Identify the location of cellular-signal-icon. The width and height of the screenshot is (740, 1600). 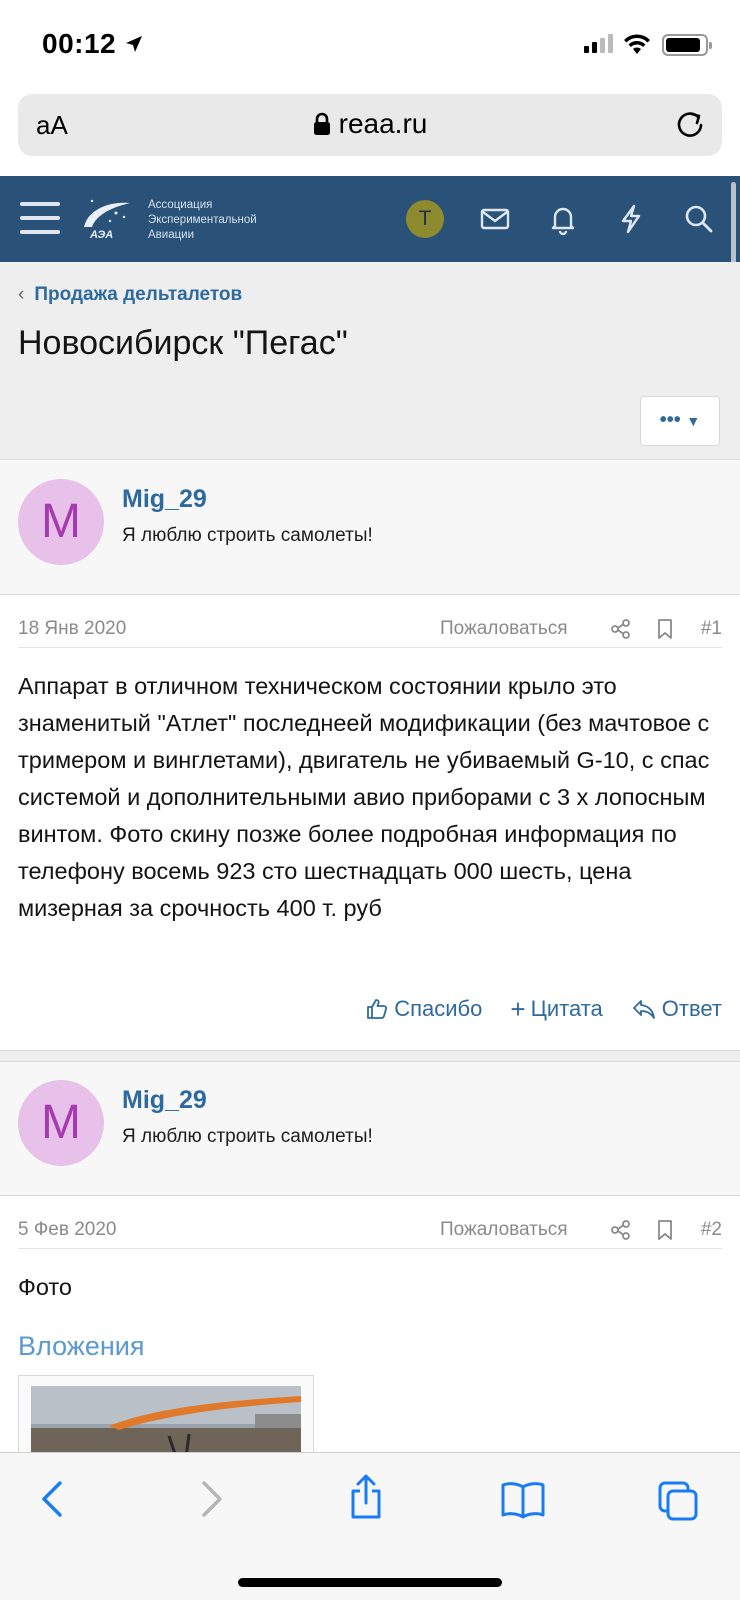
(598, 43).